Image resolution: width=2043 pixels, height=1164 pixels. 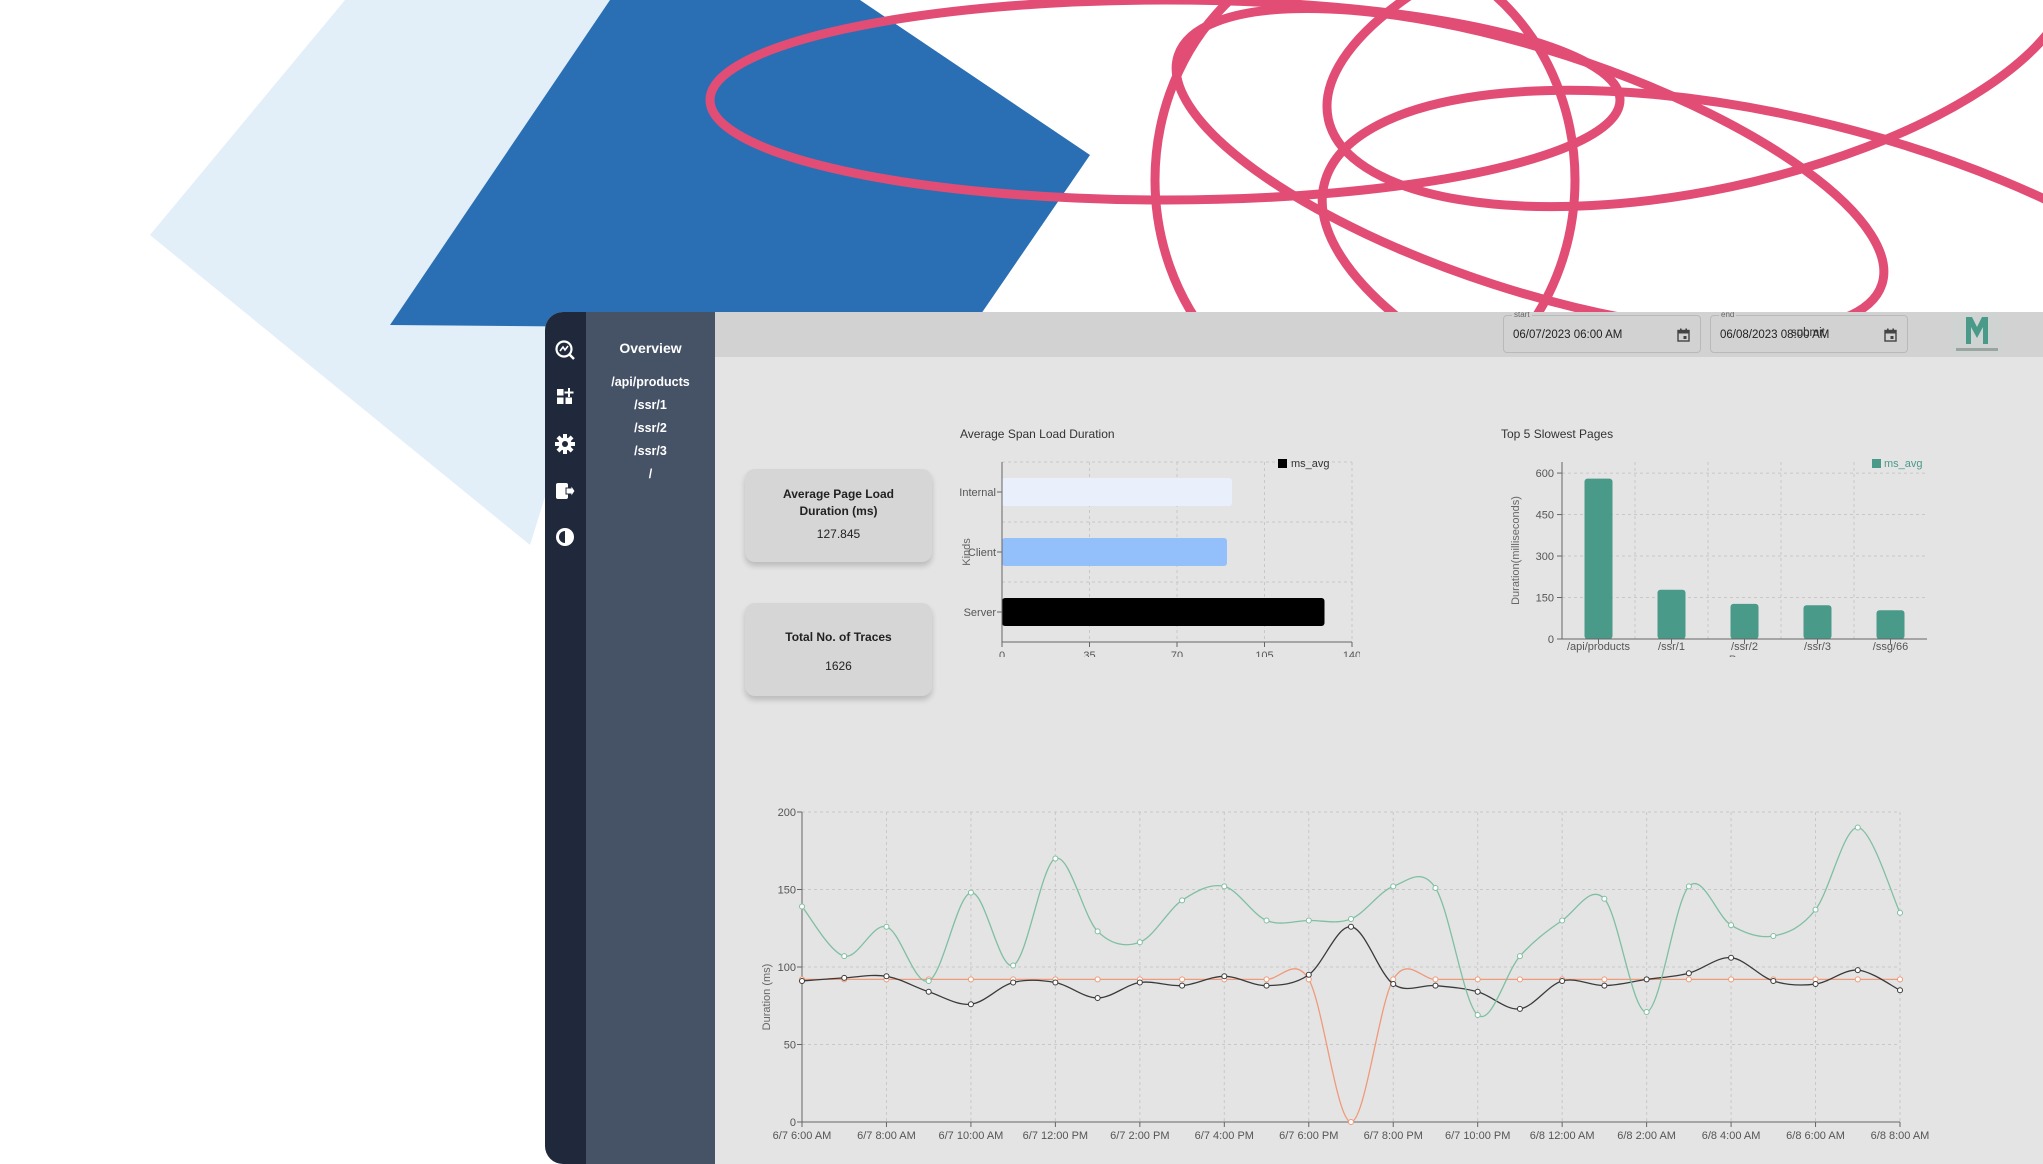 I want to click on bar-client, so click(x=1114, y=552).